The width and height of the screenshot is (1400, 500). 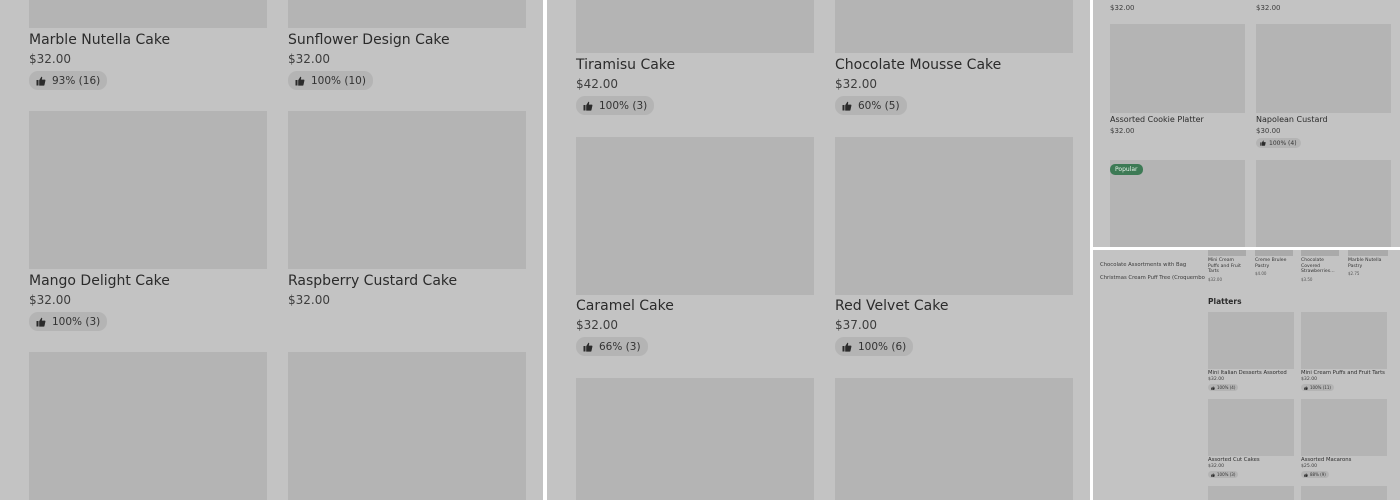 What do you see at coordinates (1307, 279) in the screenshot?
I see `item-price: $3.50` at bounding box center [1307, 279].